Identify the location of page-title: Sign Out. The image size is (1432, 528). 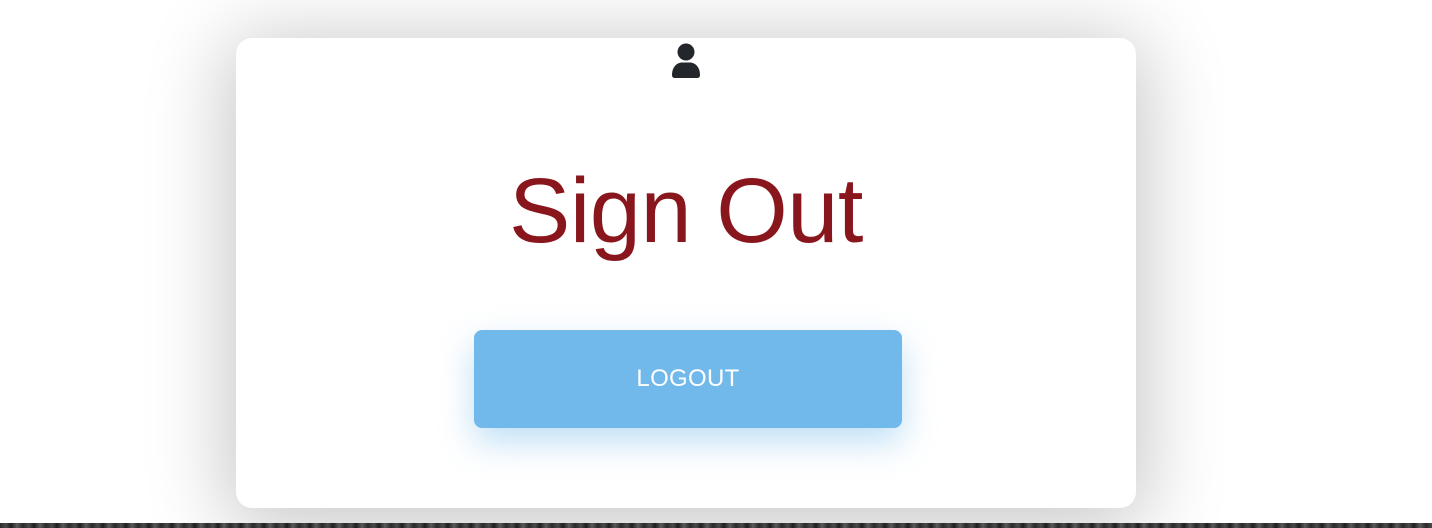
(686, 211).